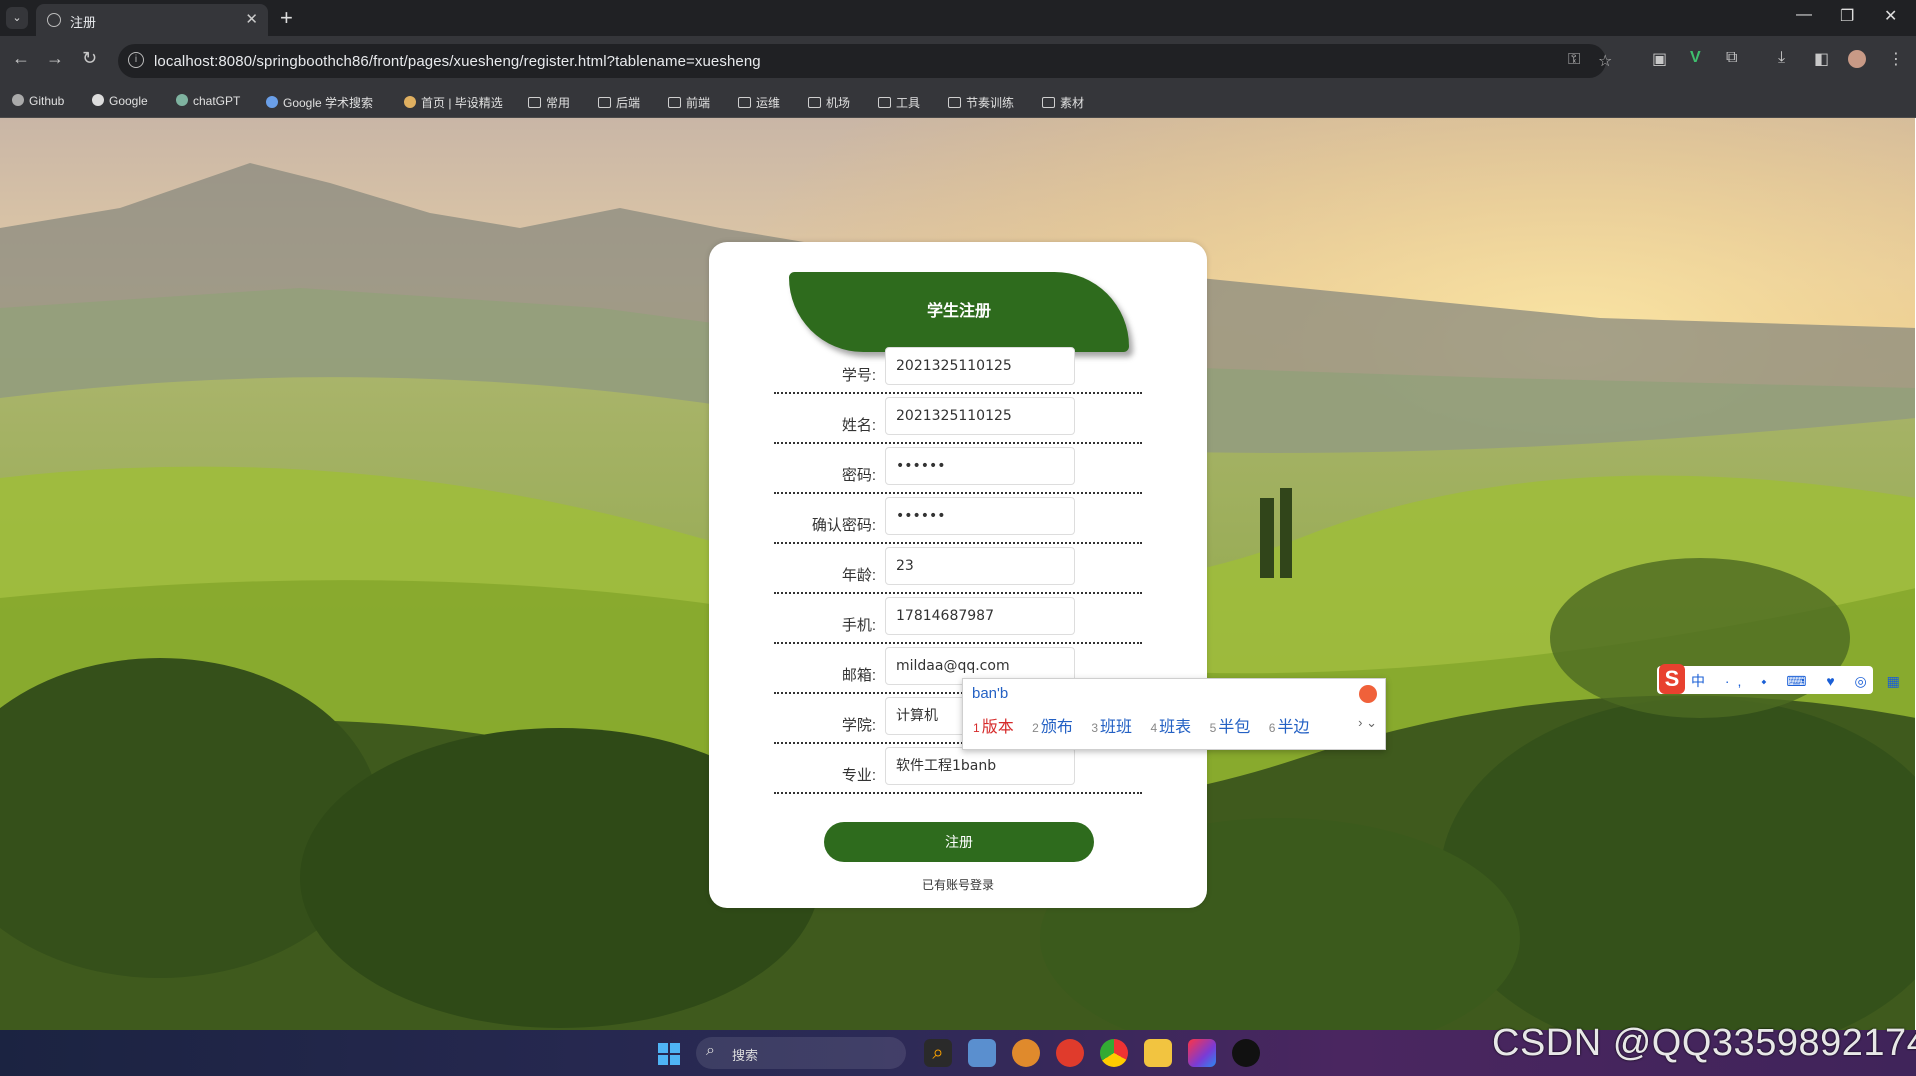  What do you see at coordinates (1158, 1053) in the screenshot?
I see `file-explorer-icon` at bounding box center [1158, 1053].